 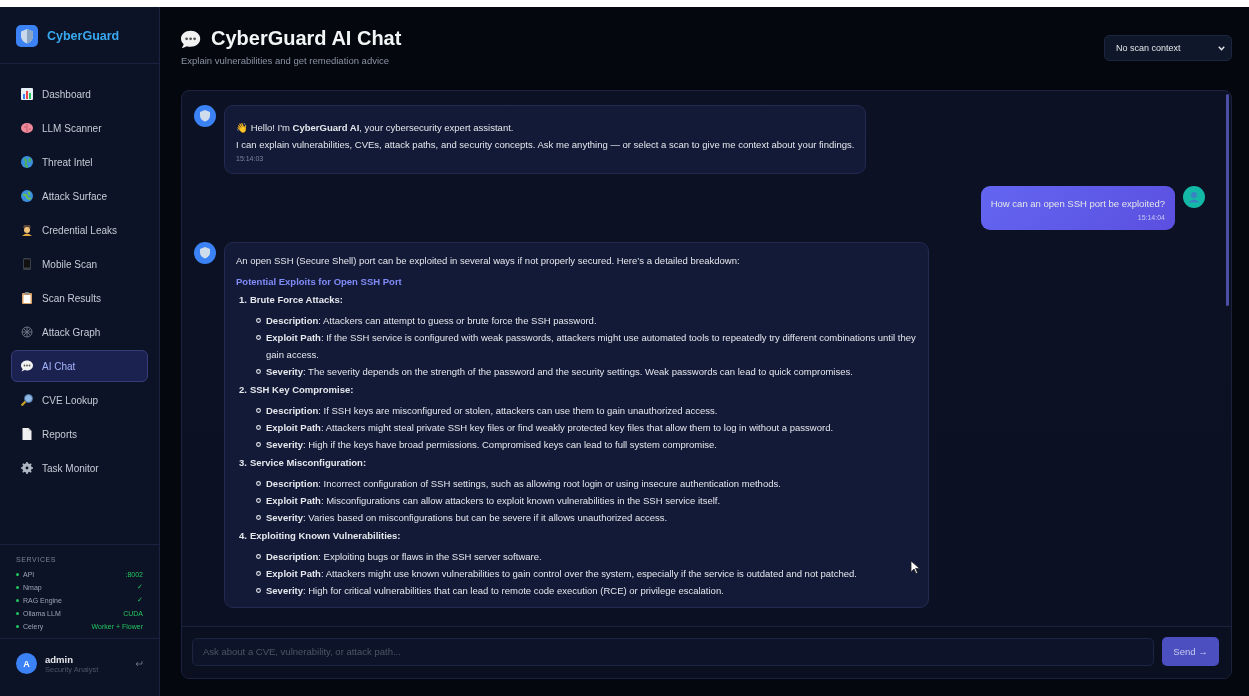 I want to click on message-text: An open SSH (Secure Shell) port can be exploited in several ways if not properly secured. Here’s a detailed breakdown:, so click(x=488, y=261).